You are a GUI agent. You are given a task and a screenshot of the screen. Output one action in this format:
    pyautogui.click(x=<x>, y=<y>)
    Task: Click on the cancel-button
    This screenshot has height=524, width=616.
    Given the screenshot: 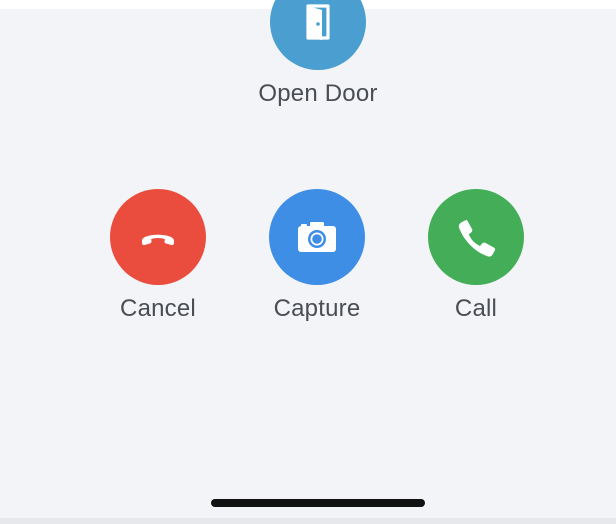 What is the action you would take?
    pyautogui.click(x=158, y=237)
    